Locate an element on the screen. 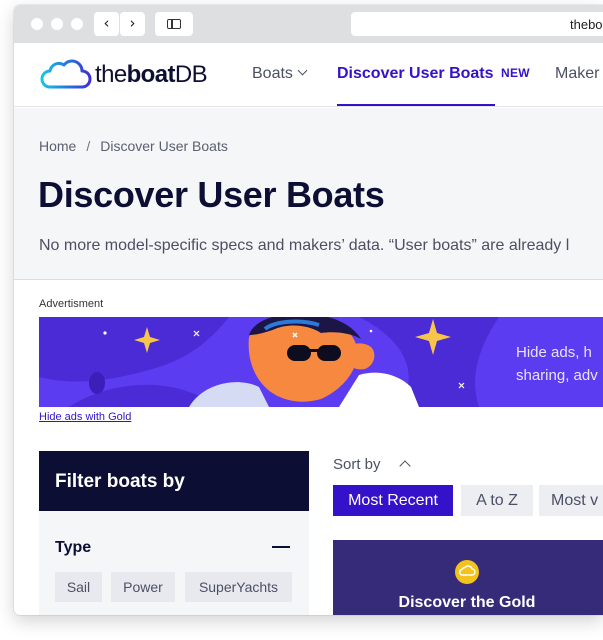  nav-discover-user-boats: Discover User Boats is located at coordinates (415, 74).